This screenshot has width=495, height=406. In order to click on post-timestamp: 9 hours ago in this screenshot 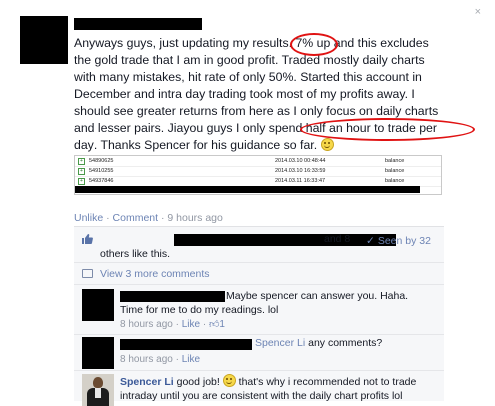, I will do `click(194, 218)`.